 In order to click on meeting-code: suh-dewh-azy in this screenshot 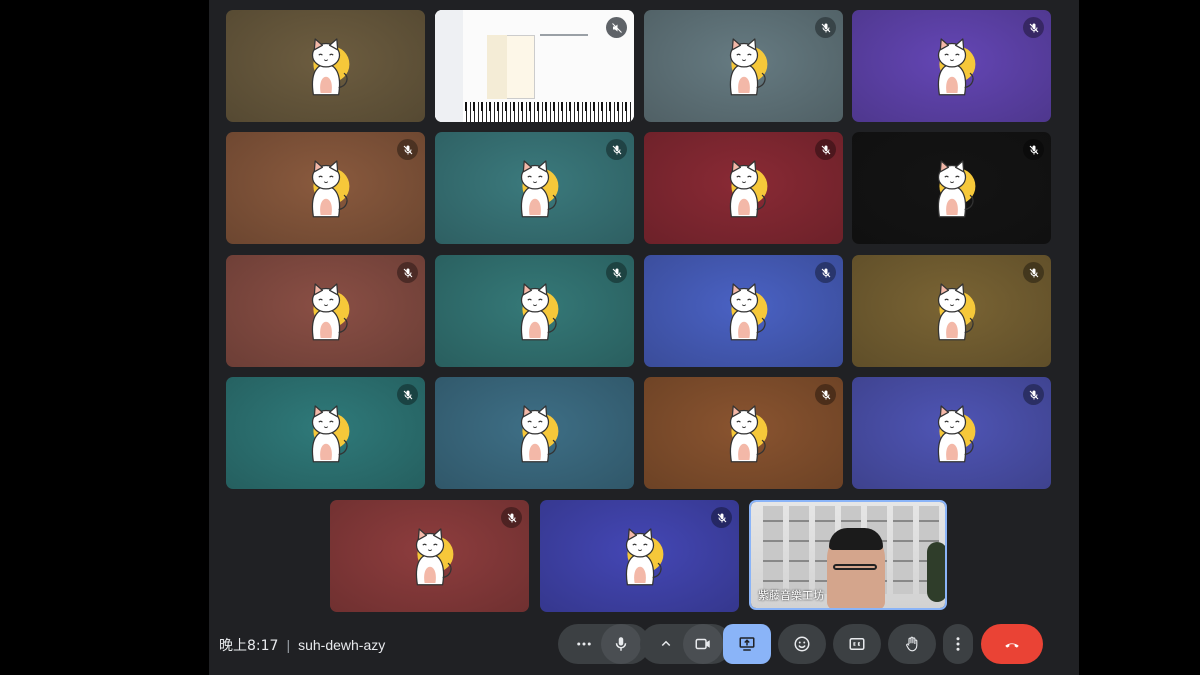, I will do `click(341, 645)`.